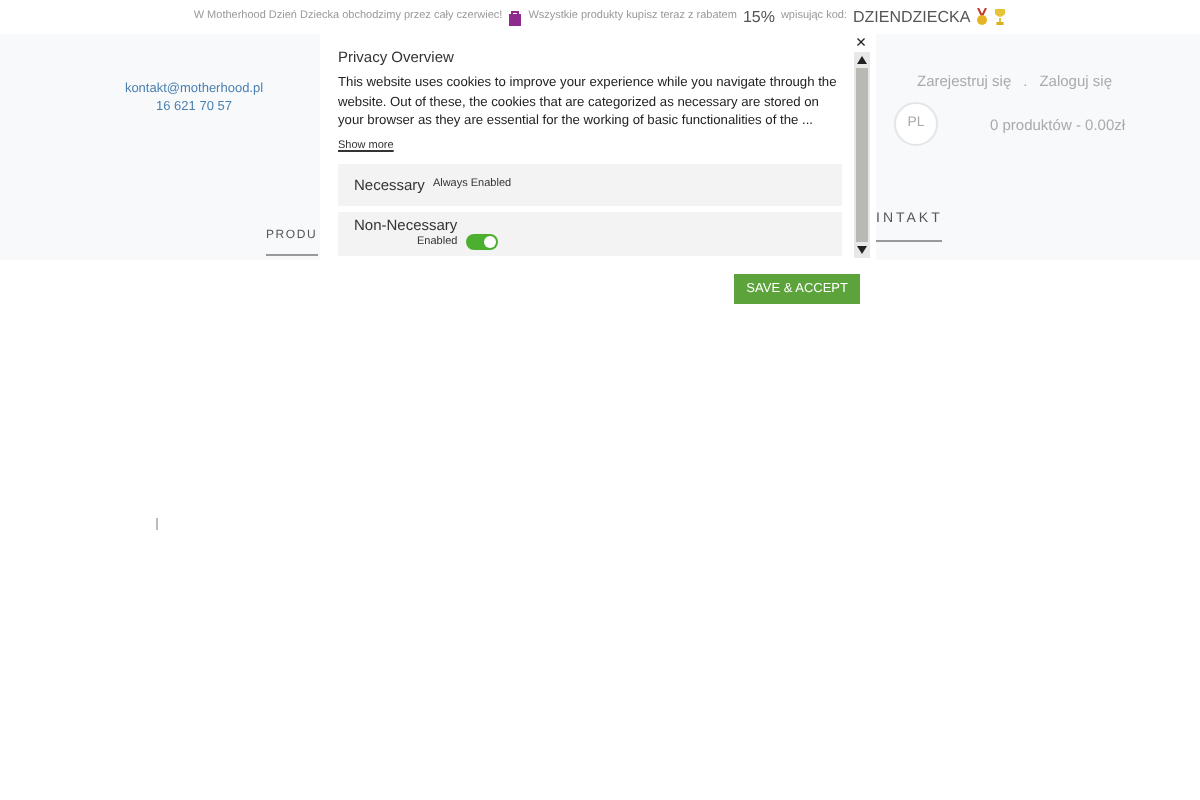 The height and width of the screenshot is (800, 1200). Describe the element at coordinates (1000, 17) in the screenshot. I see `trophy-icon` at that location.